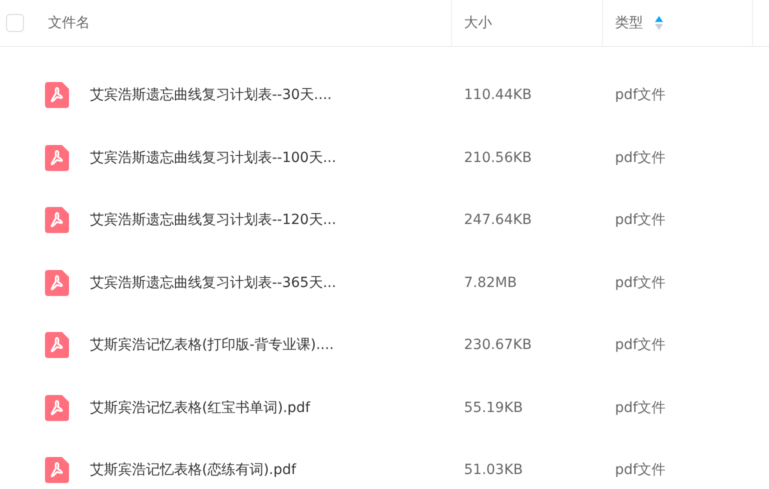 This screenshot has width=769, height=489. What do you see at coordinates (498, 220) in the screenshot?
I see `file-size: 247.64KB` at bounding box center [498, 220].